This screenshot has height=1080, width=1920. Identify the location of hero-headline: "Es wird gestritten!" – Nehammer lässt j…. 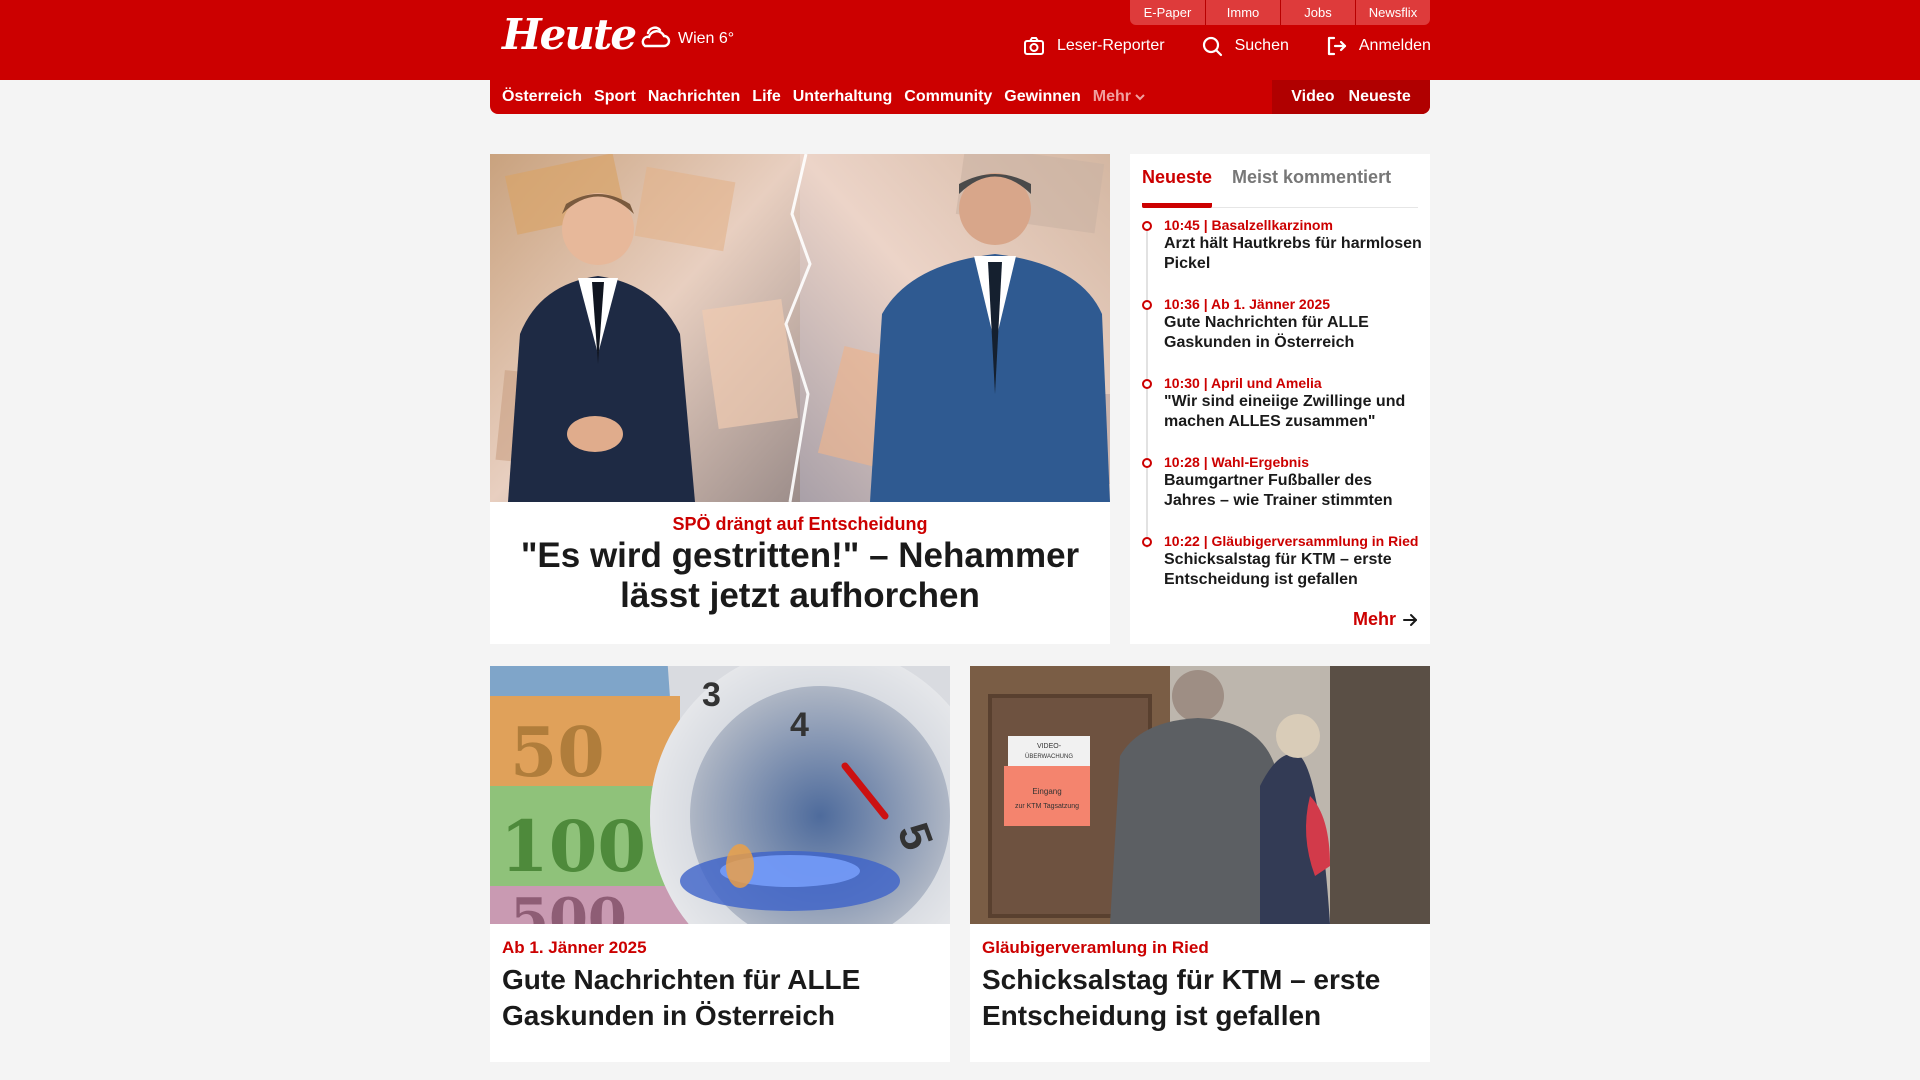
(800, 576).